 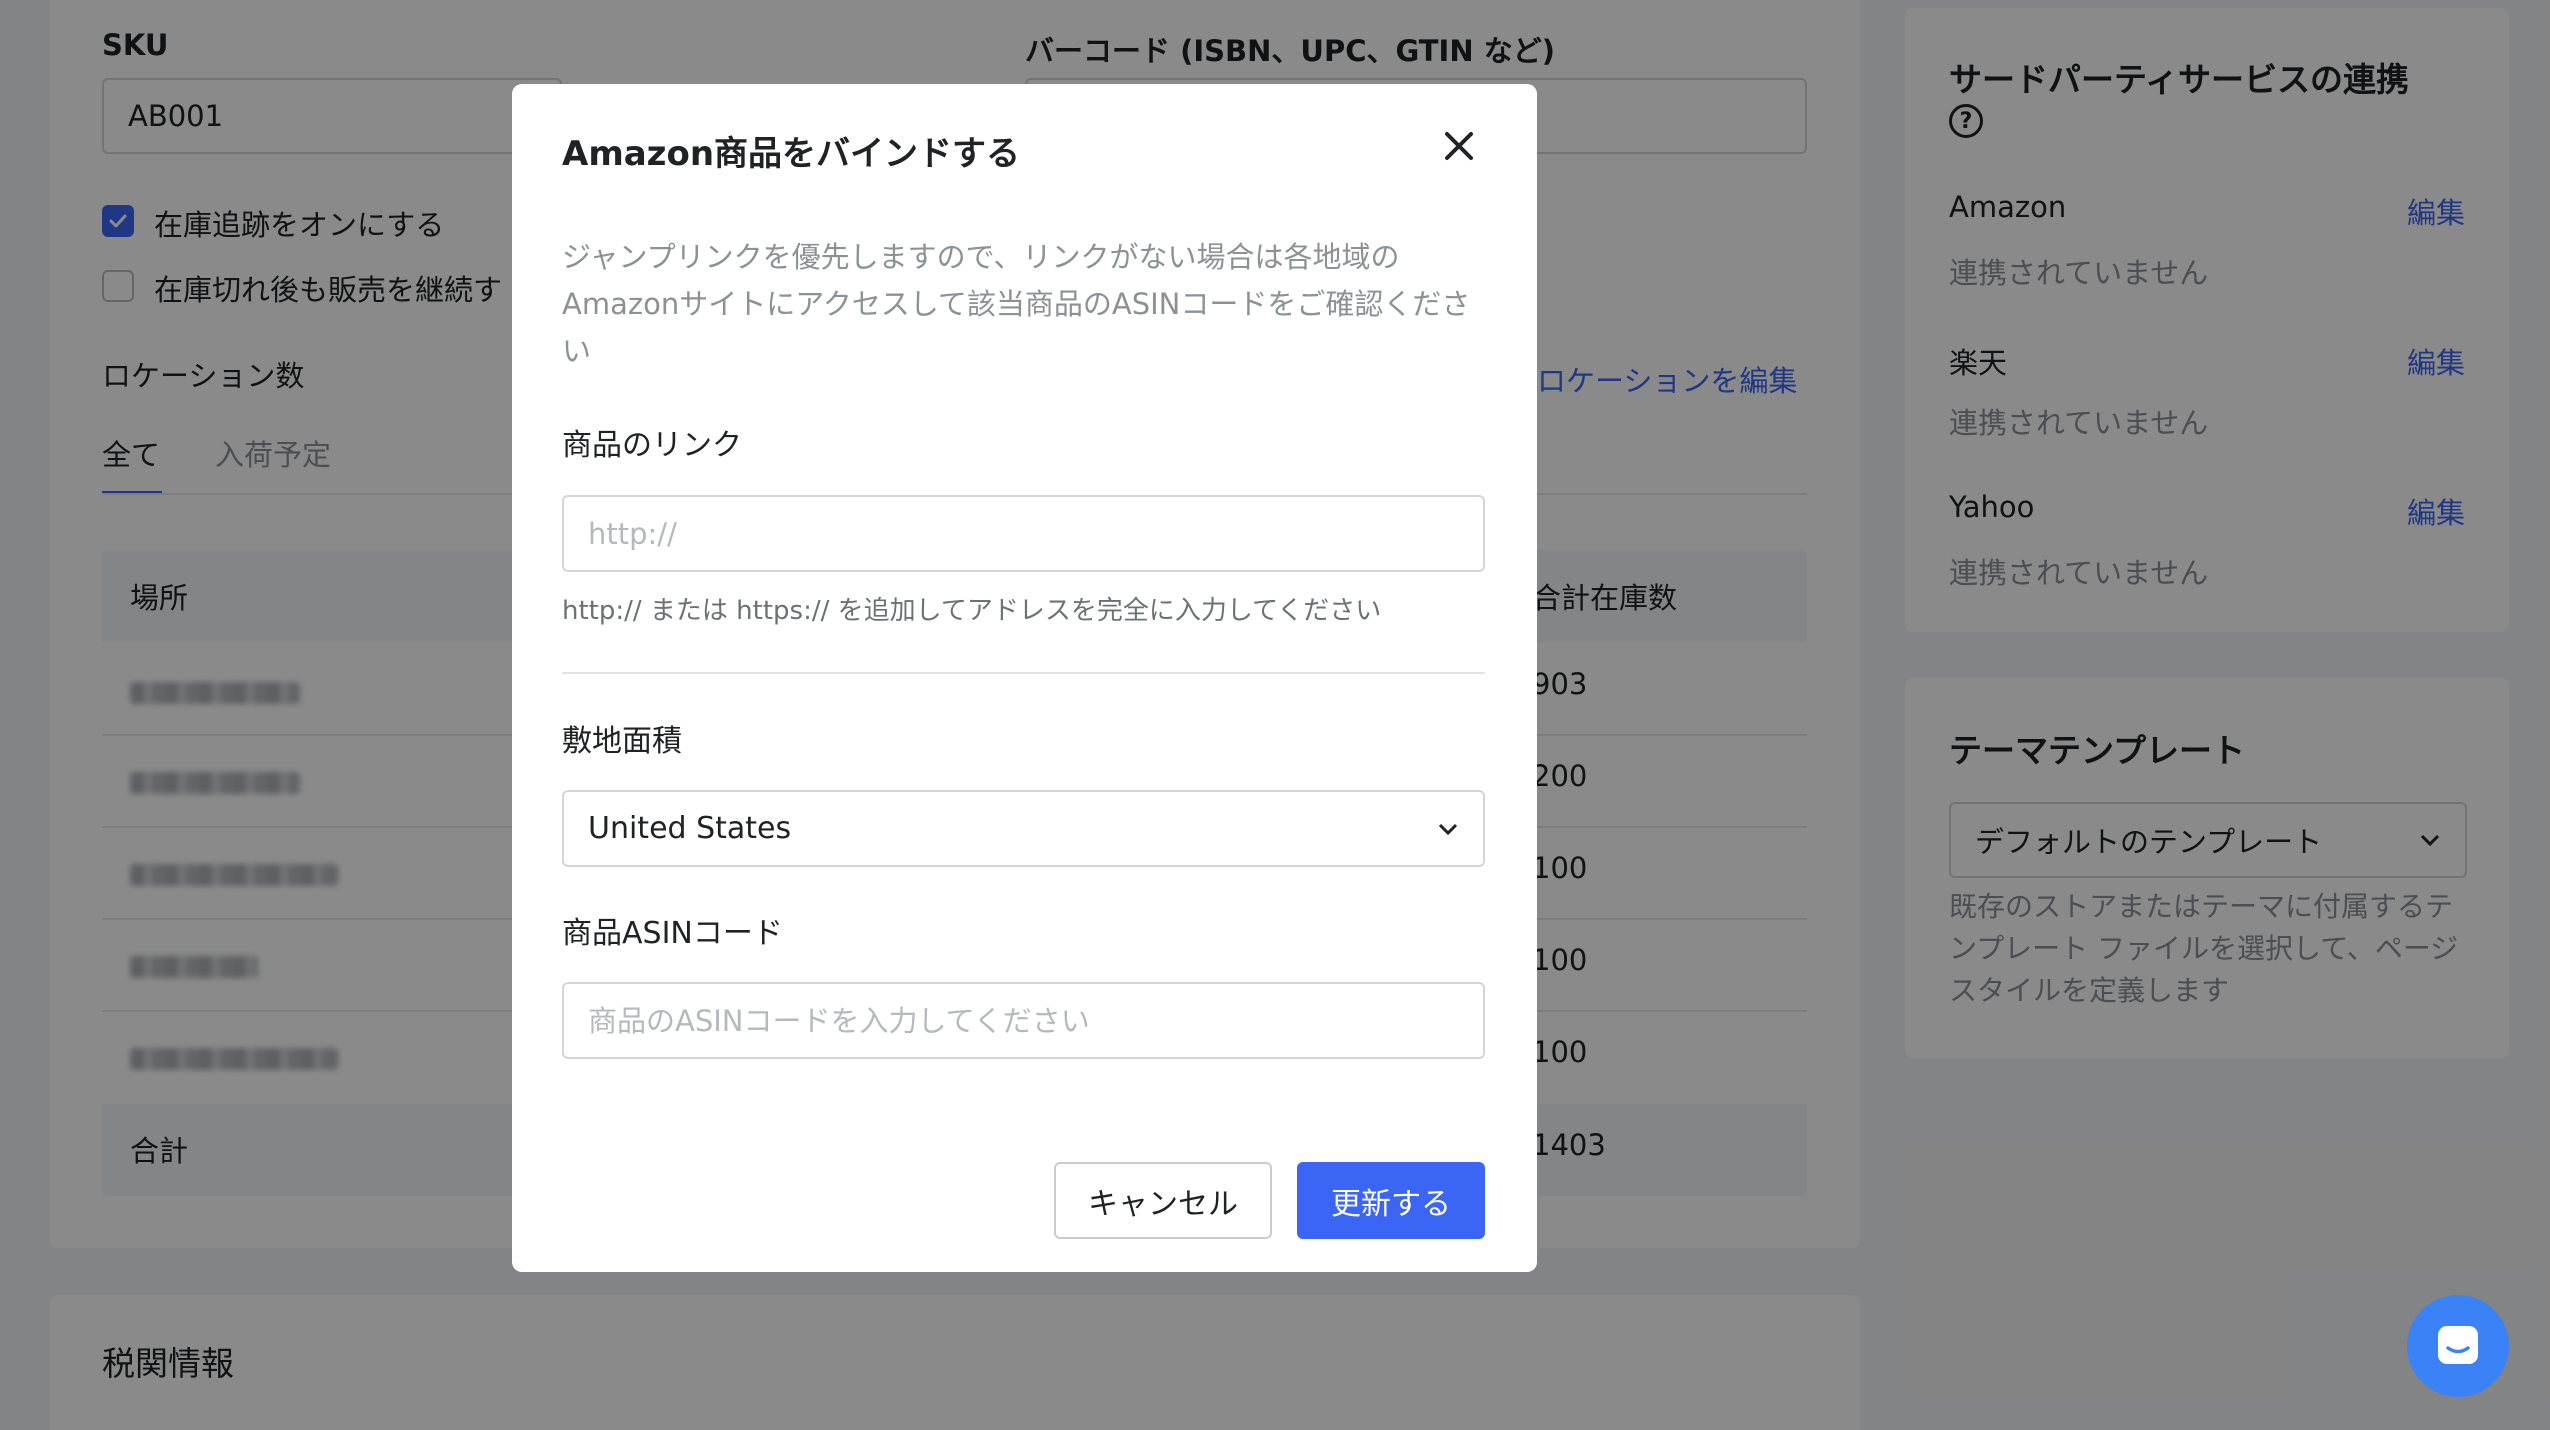 What do you see at coordinates (1459, 146) in the screenshot?
I see `close-icon` at bounding box center [1459, 146].